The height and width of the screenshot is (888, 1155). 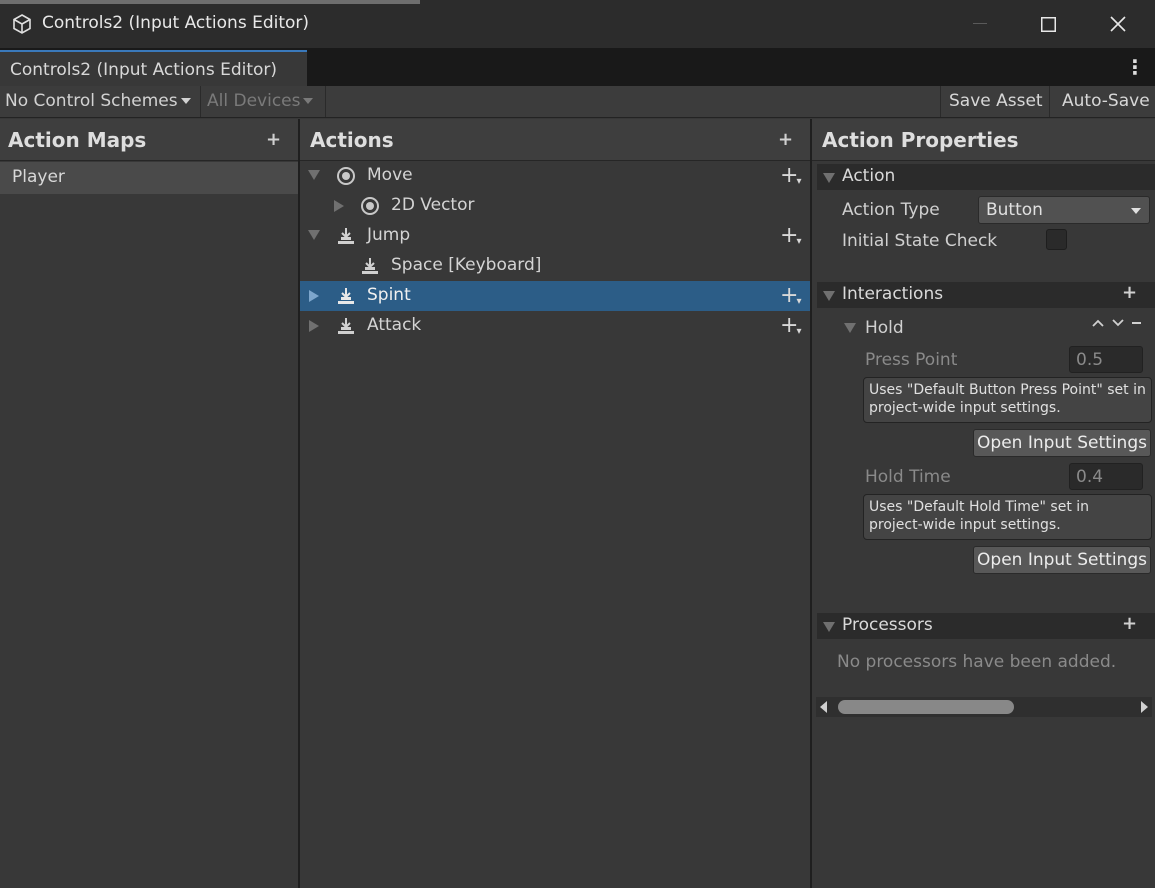 I want to click on binding-label: Space [Keyboard], so click(x=466, y=265).